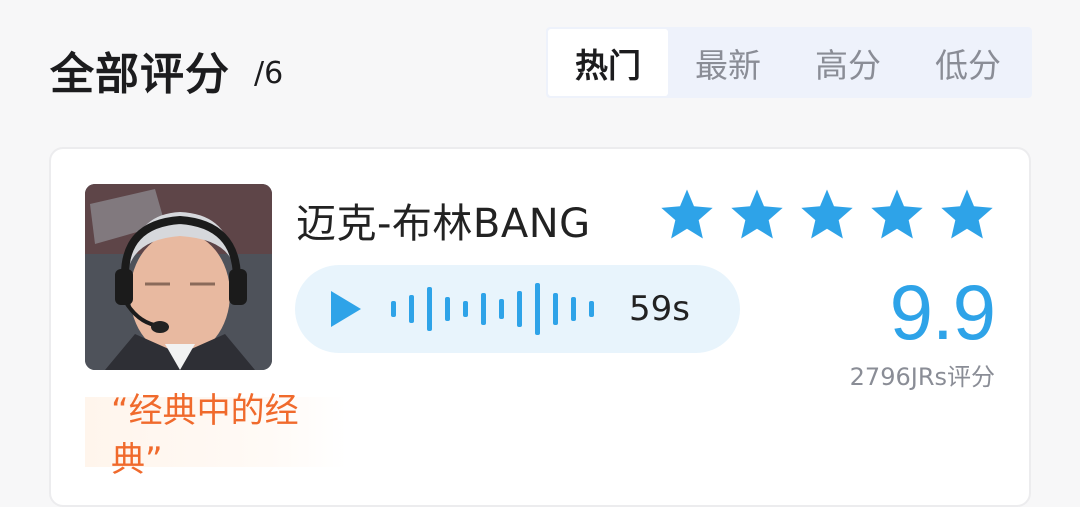 This screenshot has width=1080, height=507. Describe the element at coordinates (659, 309) in the screenshot. I see `voice-duration: 59s` at that location.